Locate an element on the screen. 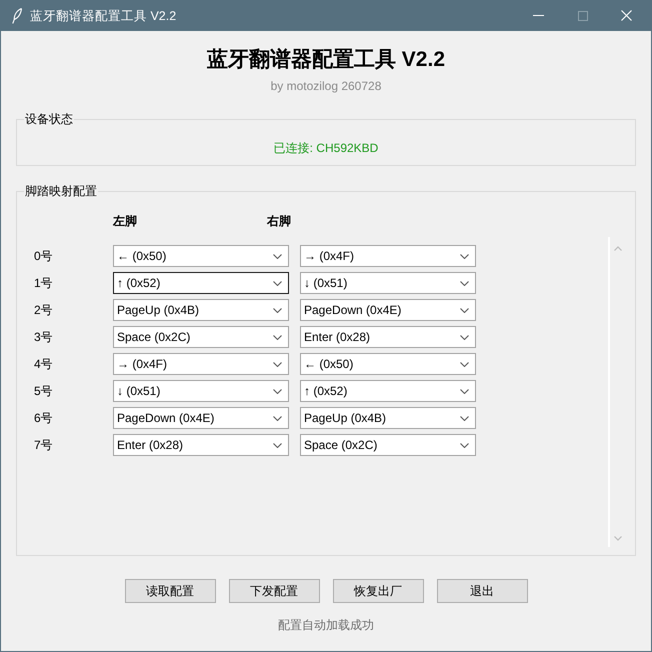 The image size is (652, 652). action-button: 下发配置 is located at coordinates (274, 591).